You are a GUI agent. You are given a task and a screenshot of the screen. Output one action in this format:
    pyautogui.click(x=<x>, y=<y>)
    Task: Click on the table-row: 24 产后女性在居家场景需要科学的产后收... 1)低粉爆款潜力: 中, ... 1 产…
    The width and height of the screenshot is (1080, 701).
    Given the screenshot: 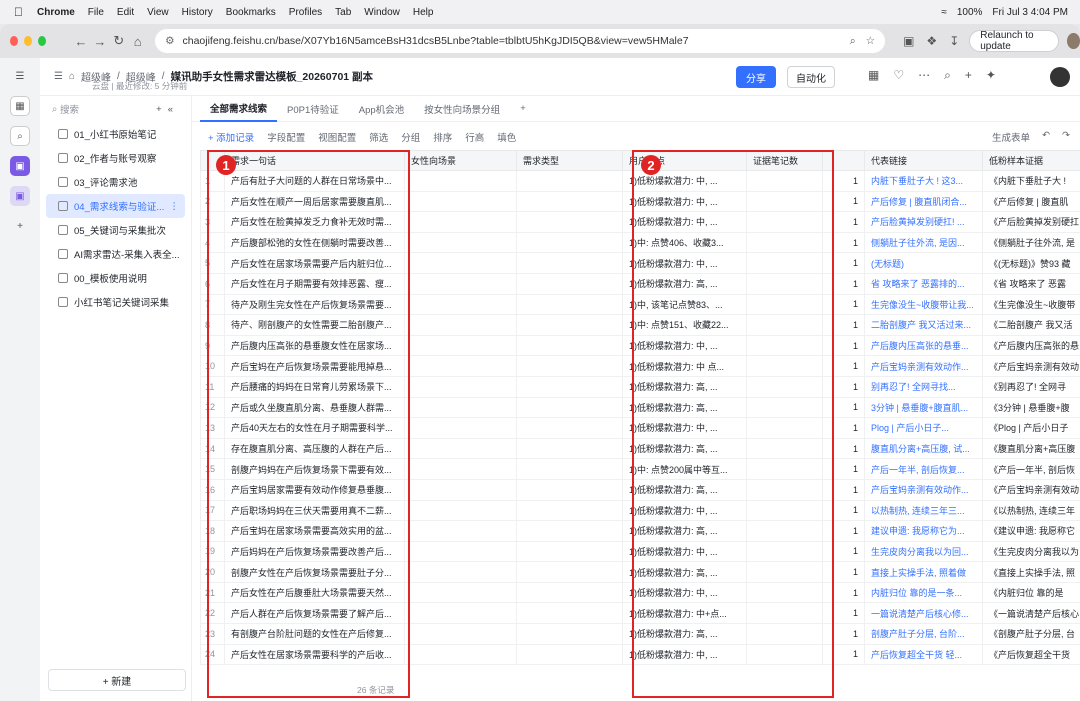 What is the action you would take?
    pyautogui.click(x=640, y=654)
    